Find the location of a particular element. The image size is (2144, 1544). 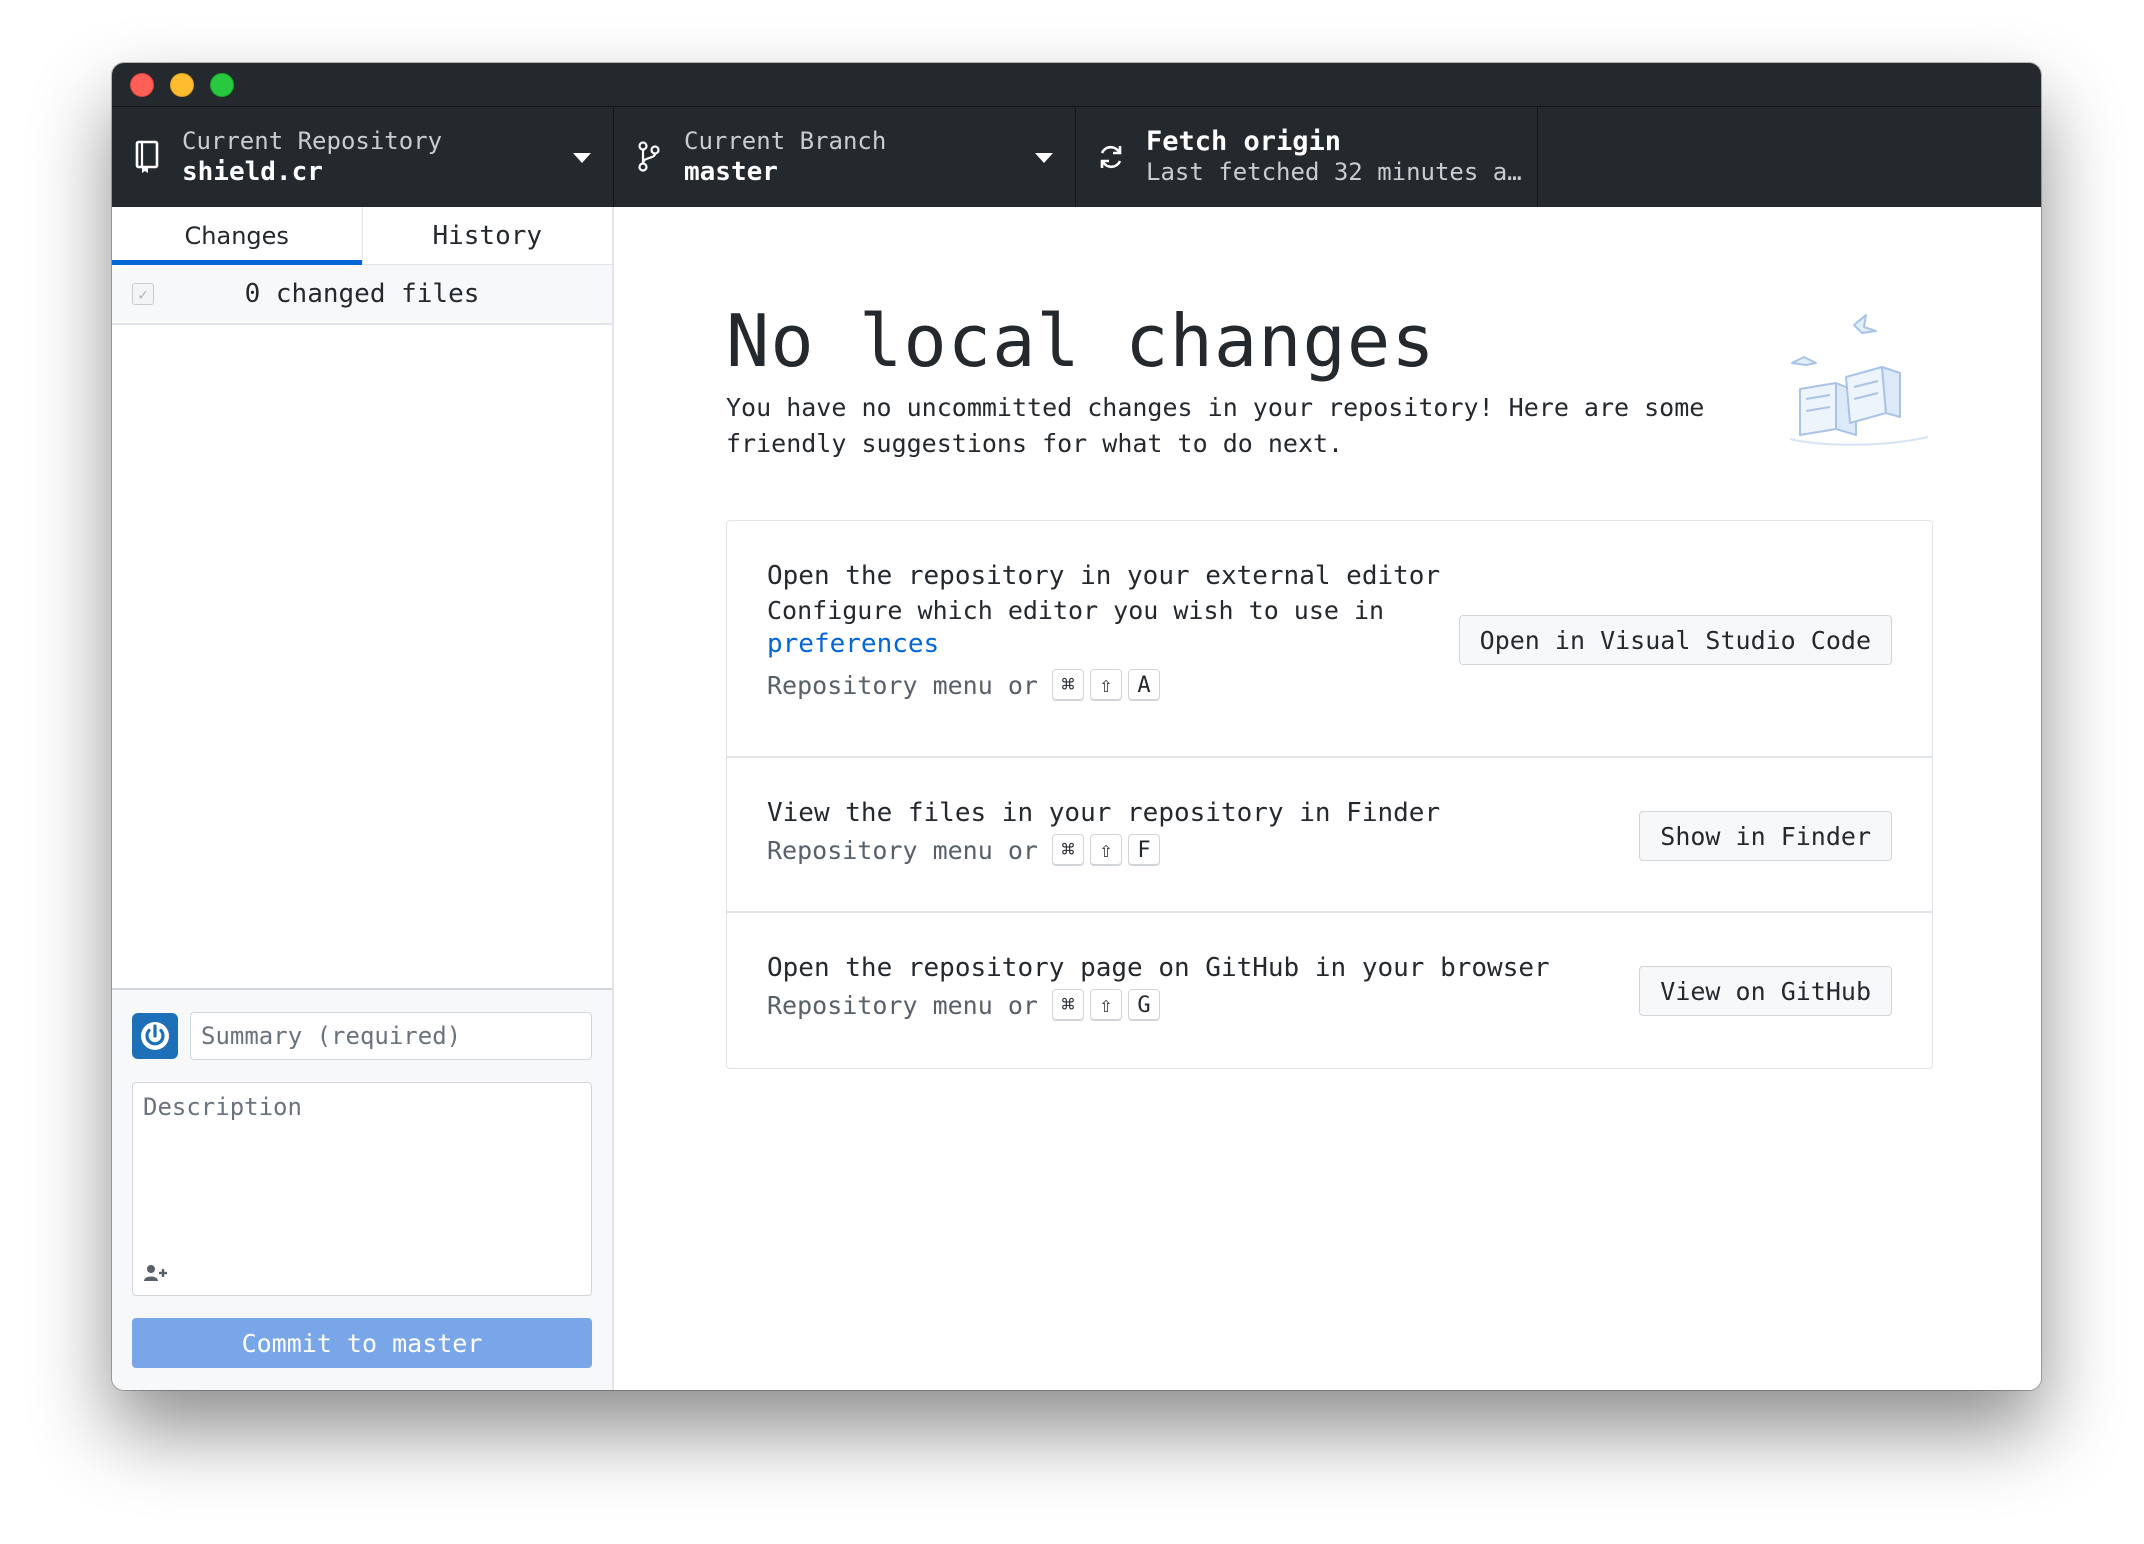

avatar is located at coordinates (155, 1036).